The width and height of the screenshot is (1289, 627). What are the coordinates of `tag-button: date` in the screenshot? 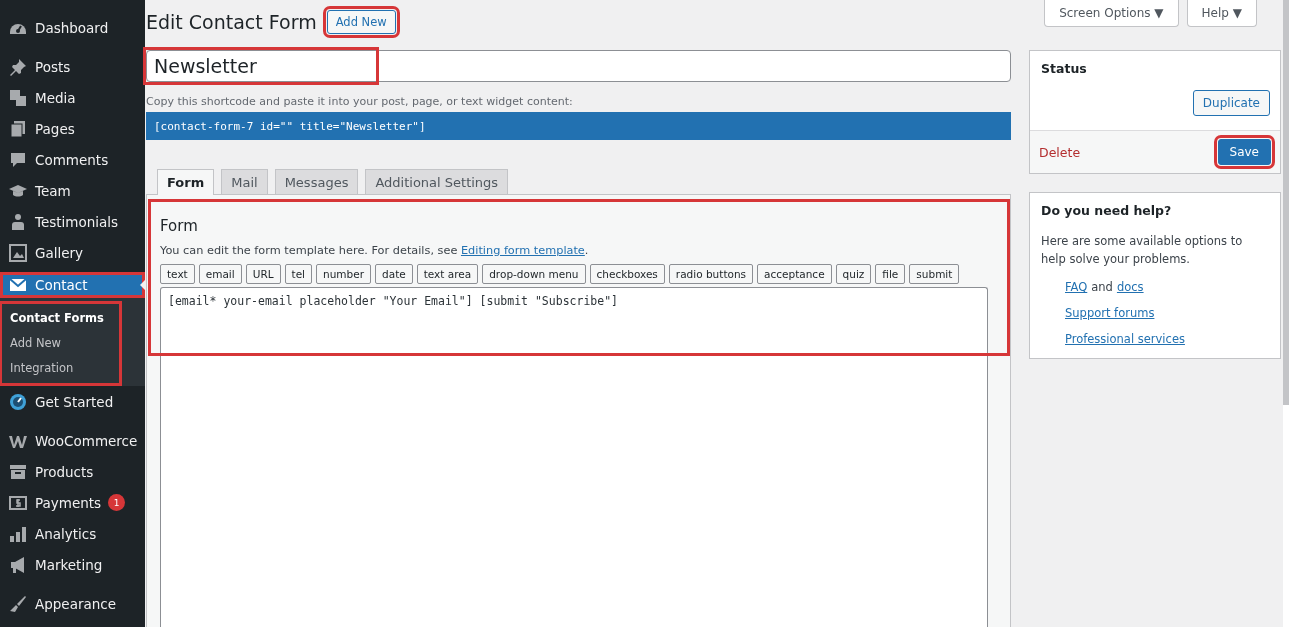 It's located at (394, 274).